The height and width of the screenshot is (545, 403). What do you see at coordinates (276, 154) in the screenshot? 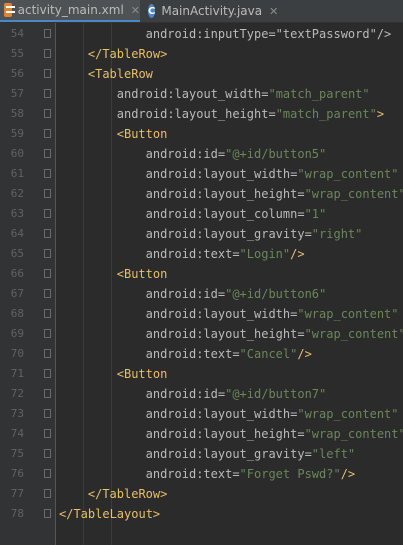
I see `code-token: "@+id/button5"` at bounding box center [276, 154].